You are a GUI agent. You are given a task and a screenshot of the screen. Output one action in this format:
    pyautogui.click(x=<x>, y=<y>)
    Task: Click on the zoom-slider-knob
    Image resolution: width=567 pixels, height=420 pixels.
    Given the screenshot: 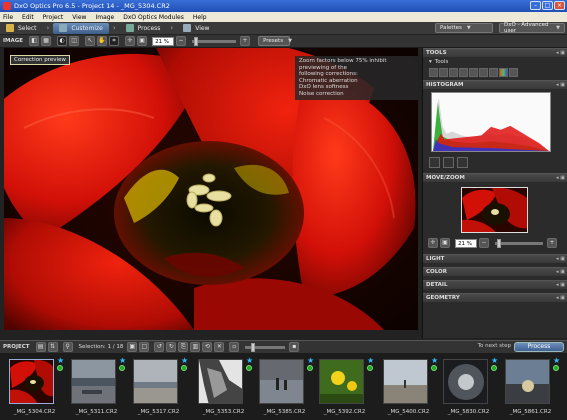 What is the action you would take?
    pyautogui.click(x=196, y=41)
    